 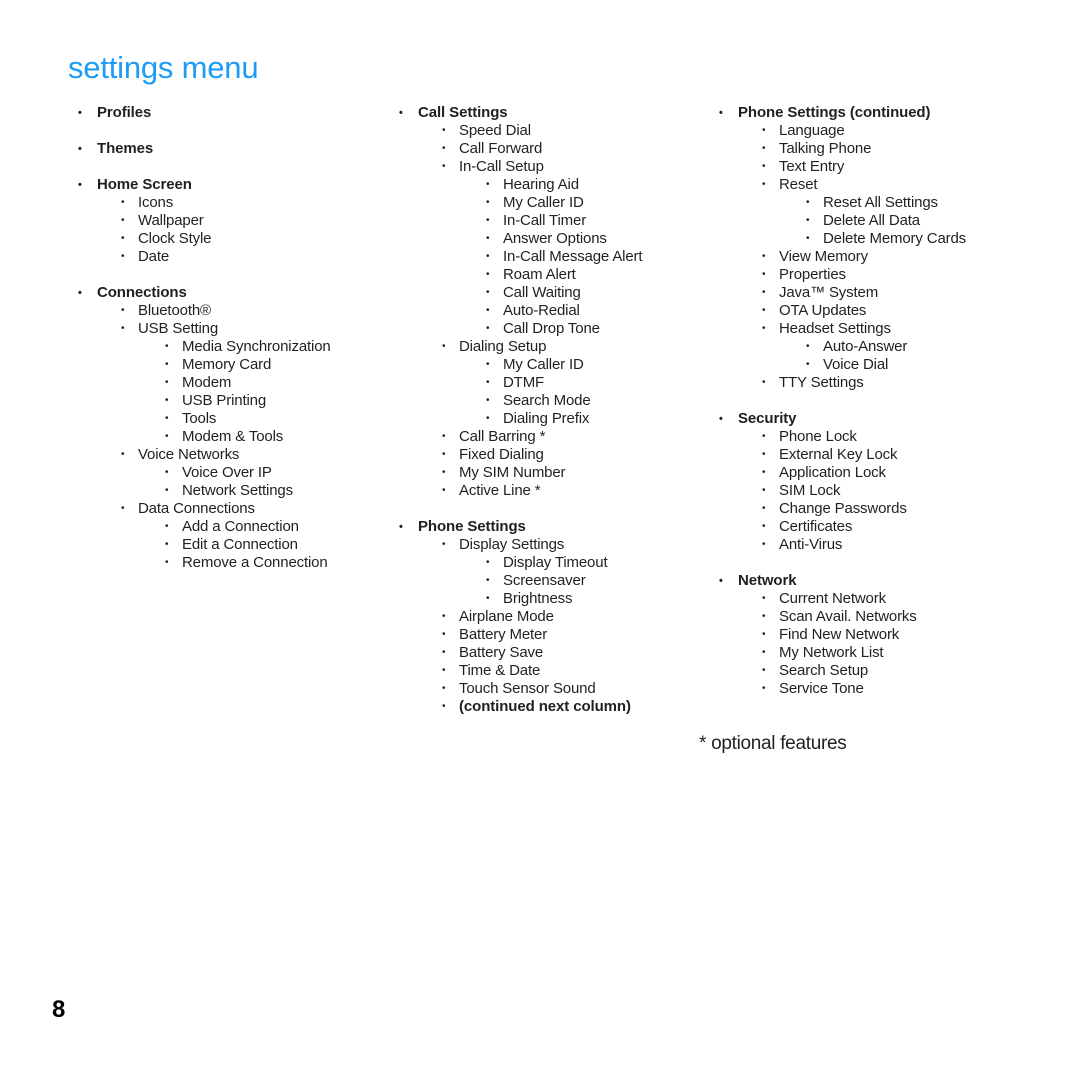 I want to click on menu-item: • Delete Memory Cards, so click(x=886, y=239).